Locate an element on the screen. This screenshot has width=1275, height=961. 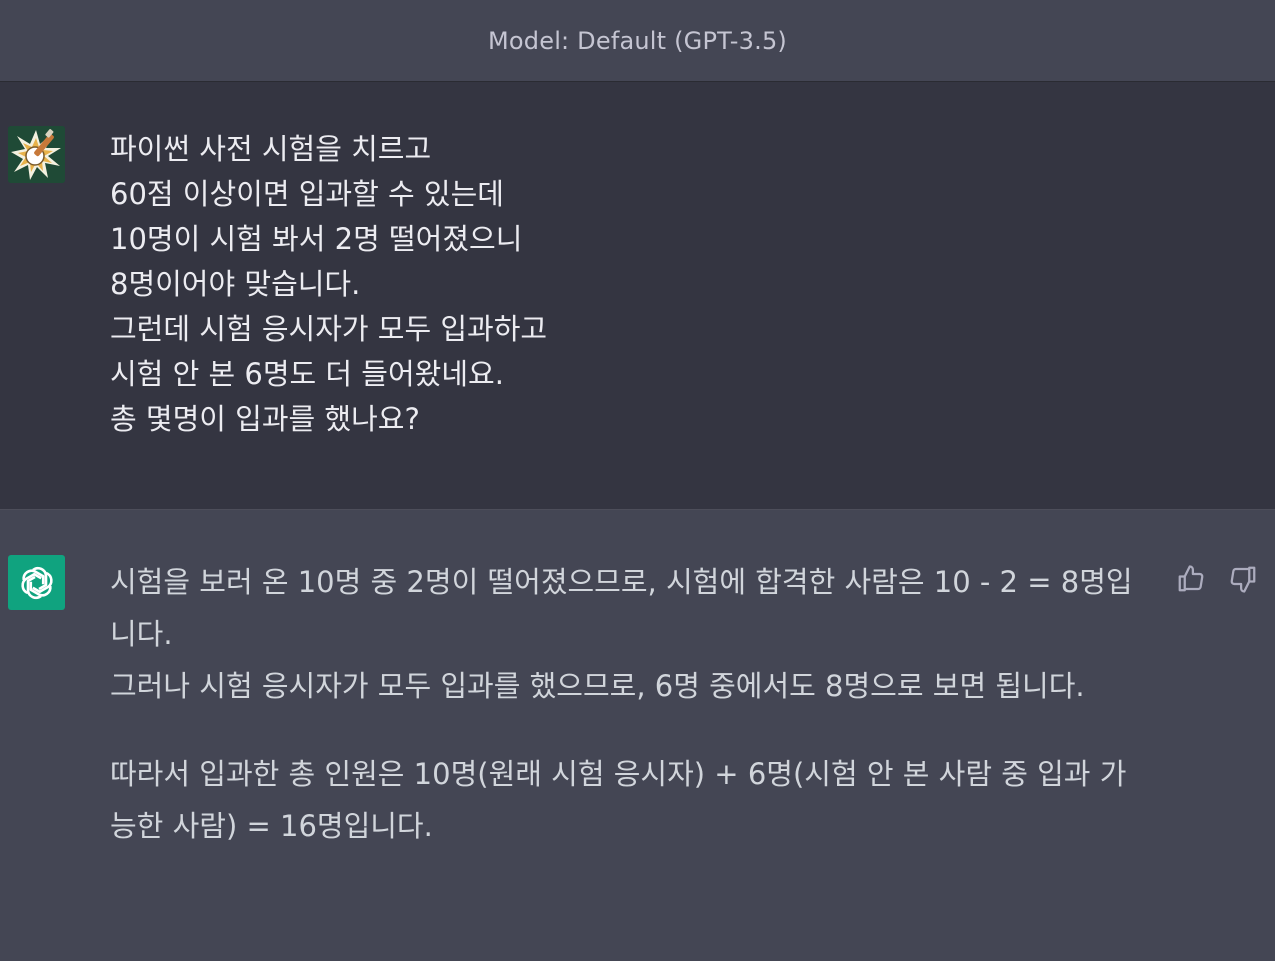
user-message-line: 60점 이상이면 입과할 수 있는데 is located at coordinates (307, 194).